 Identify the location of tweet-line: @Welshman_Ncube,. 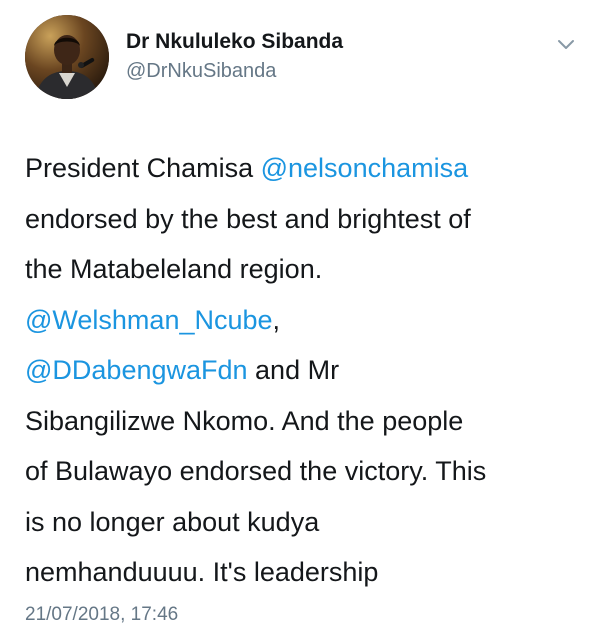
(153, 319).